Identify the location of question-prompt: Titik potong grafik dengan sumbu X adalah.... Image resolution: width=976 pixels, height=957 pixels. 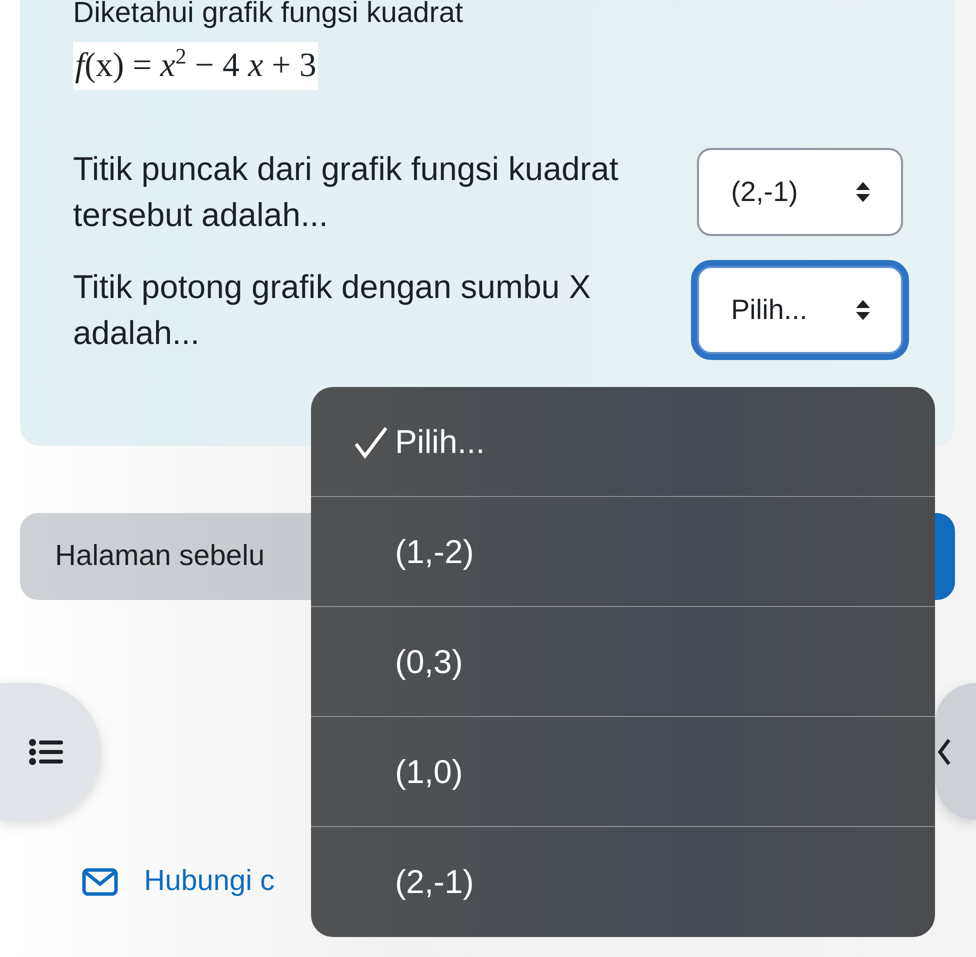
(332, 310).